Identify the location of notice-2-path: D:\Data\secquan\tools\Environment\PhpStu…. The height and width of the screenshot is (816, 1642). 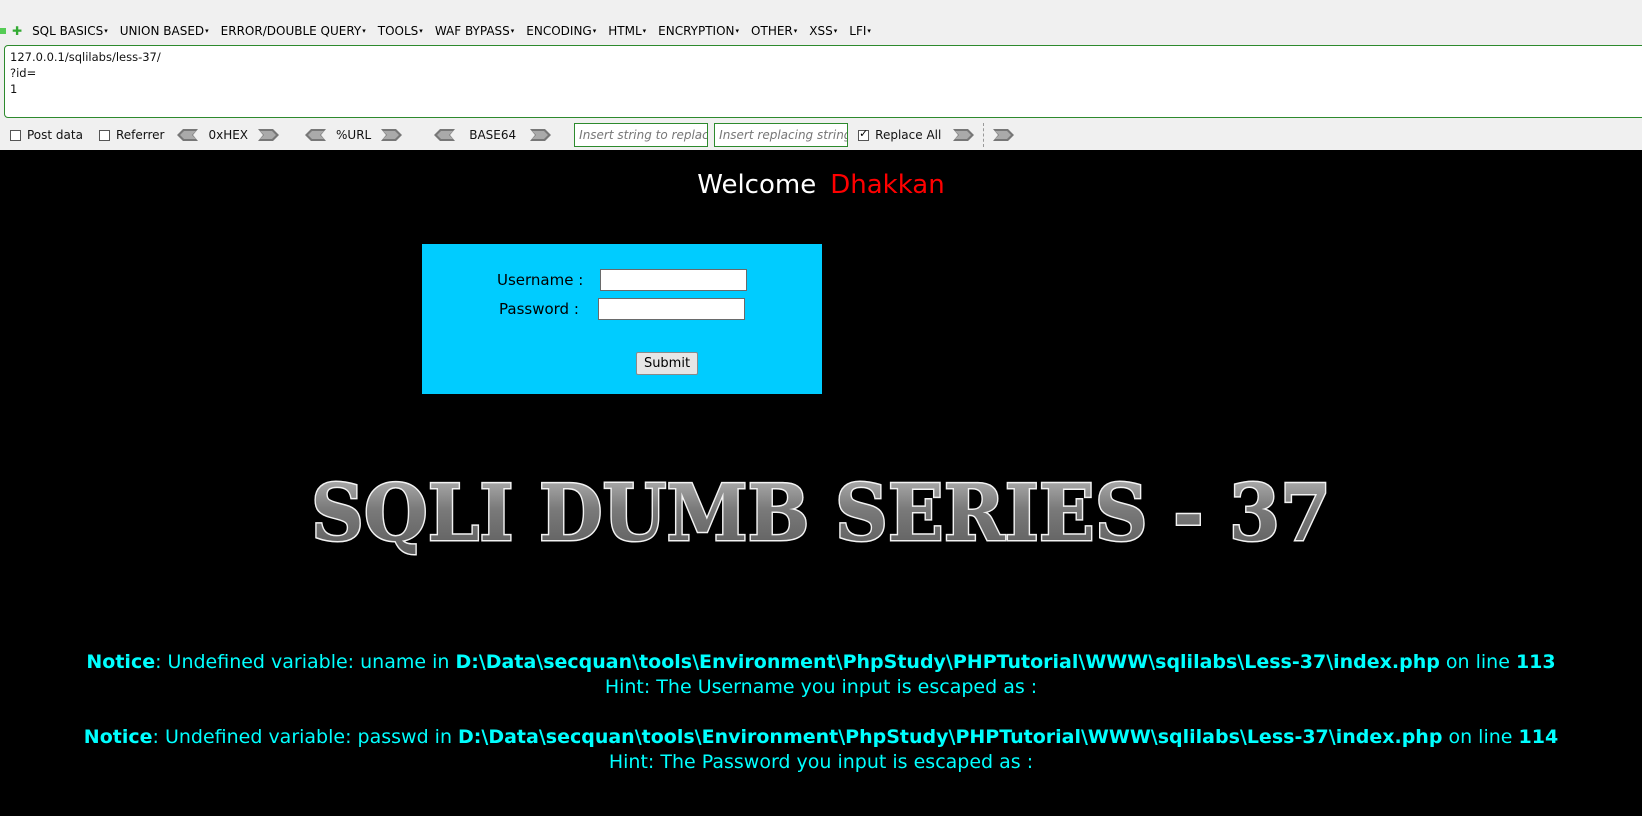
(950, 737).